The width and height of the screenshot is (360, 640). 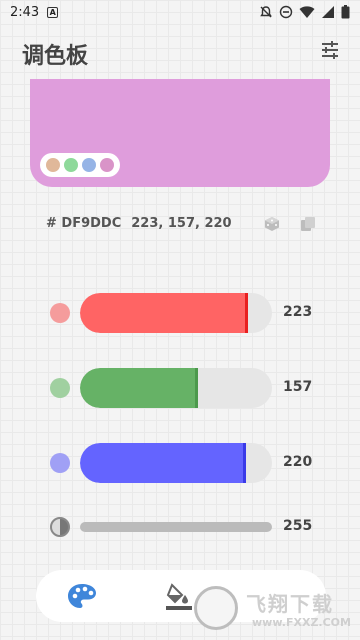 I want to click on color-code: # DF9DDC 223, 157, 220, so click(x=139, y=223).